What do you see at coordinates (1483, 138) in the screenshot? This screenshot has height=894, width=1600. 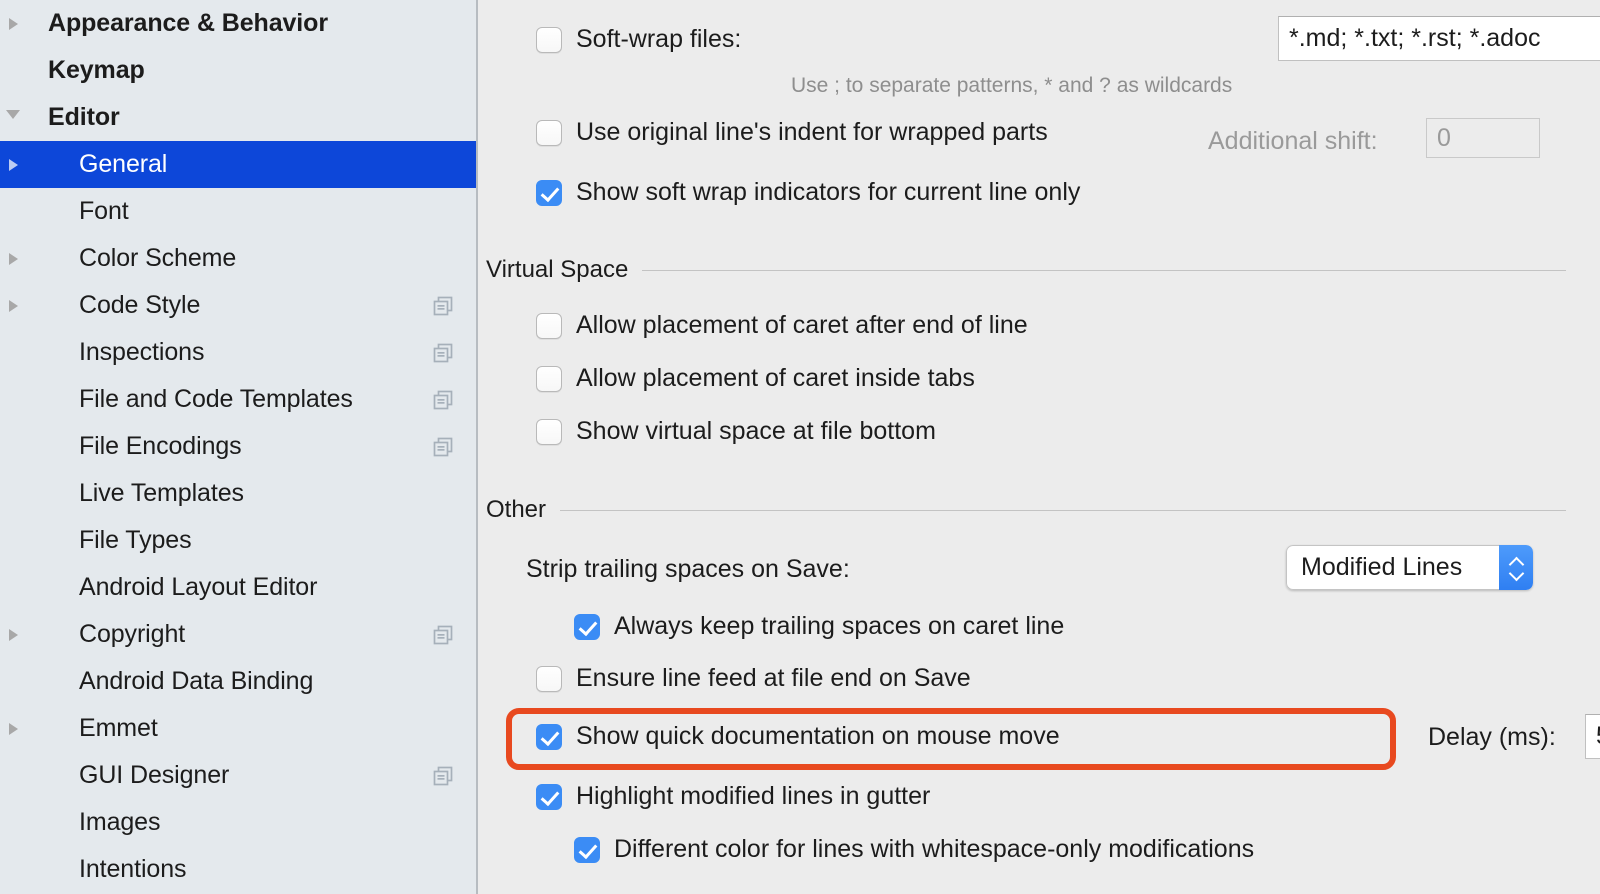 I see `additional-shift-input: 0` at bounding box center [1483, 138].